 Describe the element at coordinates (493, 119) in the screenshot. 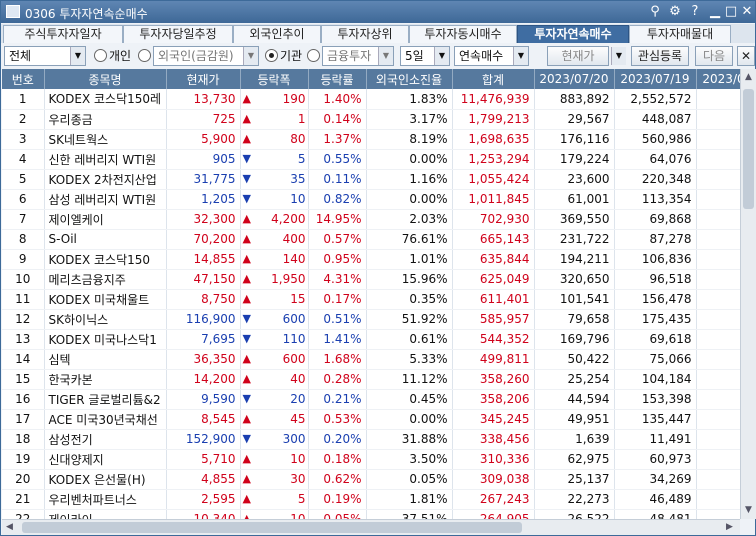

I see `cell-total: 1,799,213` at that location.